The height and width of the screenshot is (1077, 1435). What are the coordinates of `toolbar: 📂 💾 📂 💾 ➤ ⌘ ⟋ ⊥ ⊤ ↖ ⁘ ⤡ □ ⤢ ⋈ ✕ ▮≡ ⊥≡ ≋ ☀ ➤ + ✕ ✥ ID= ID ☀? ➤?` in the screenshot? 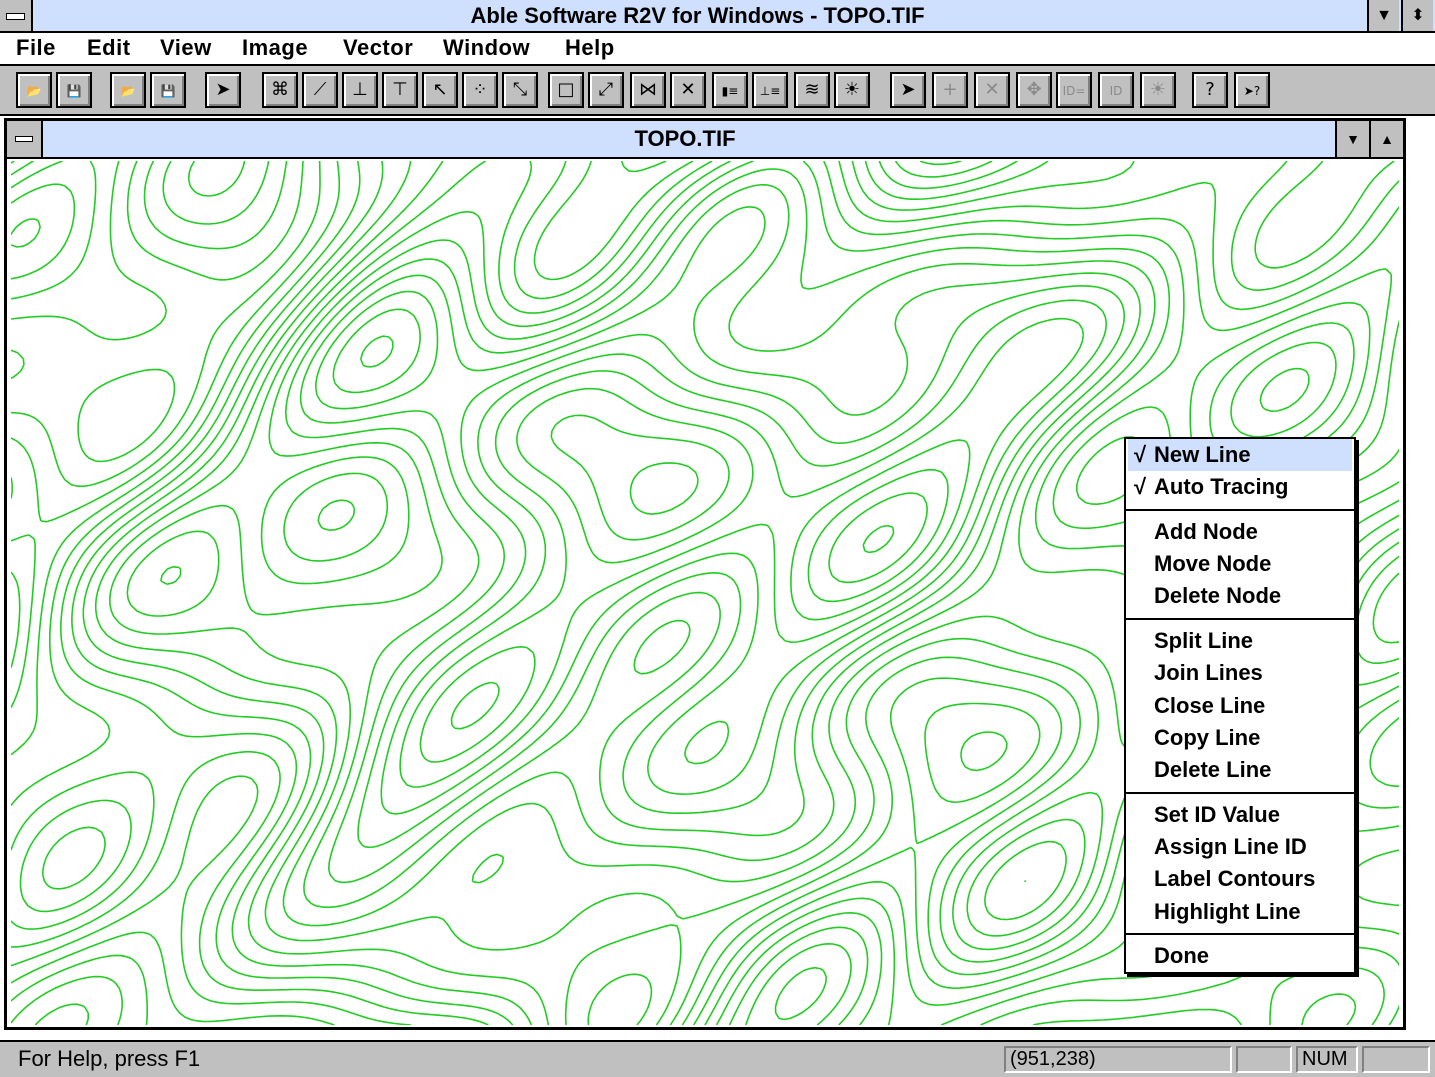 It's located at (717, 91).